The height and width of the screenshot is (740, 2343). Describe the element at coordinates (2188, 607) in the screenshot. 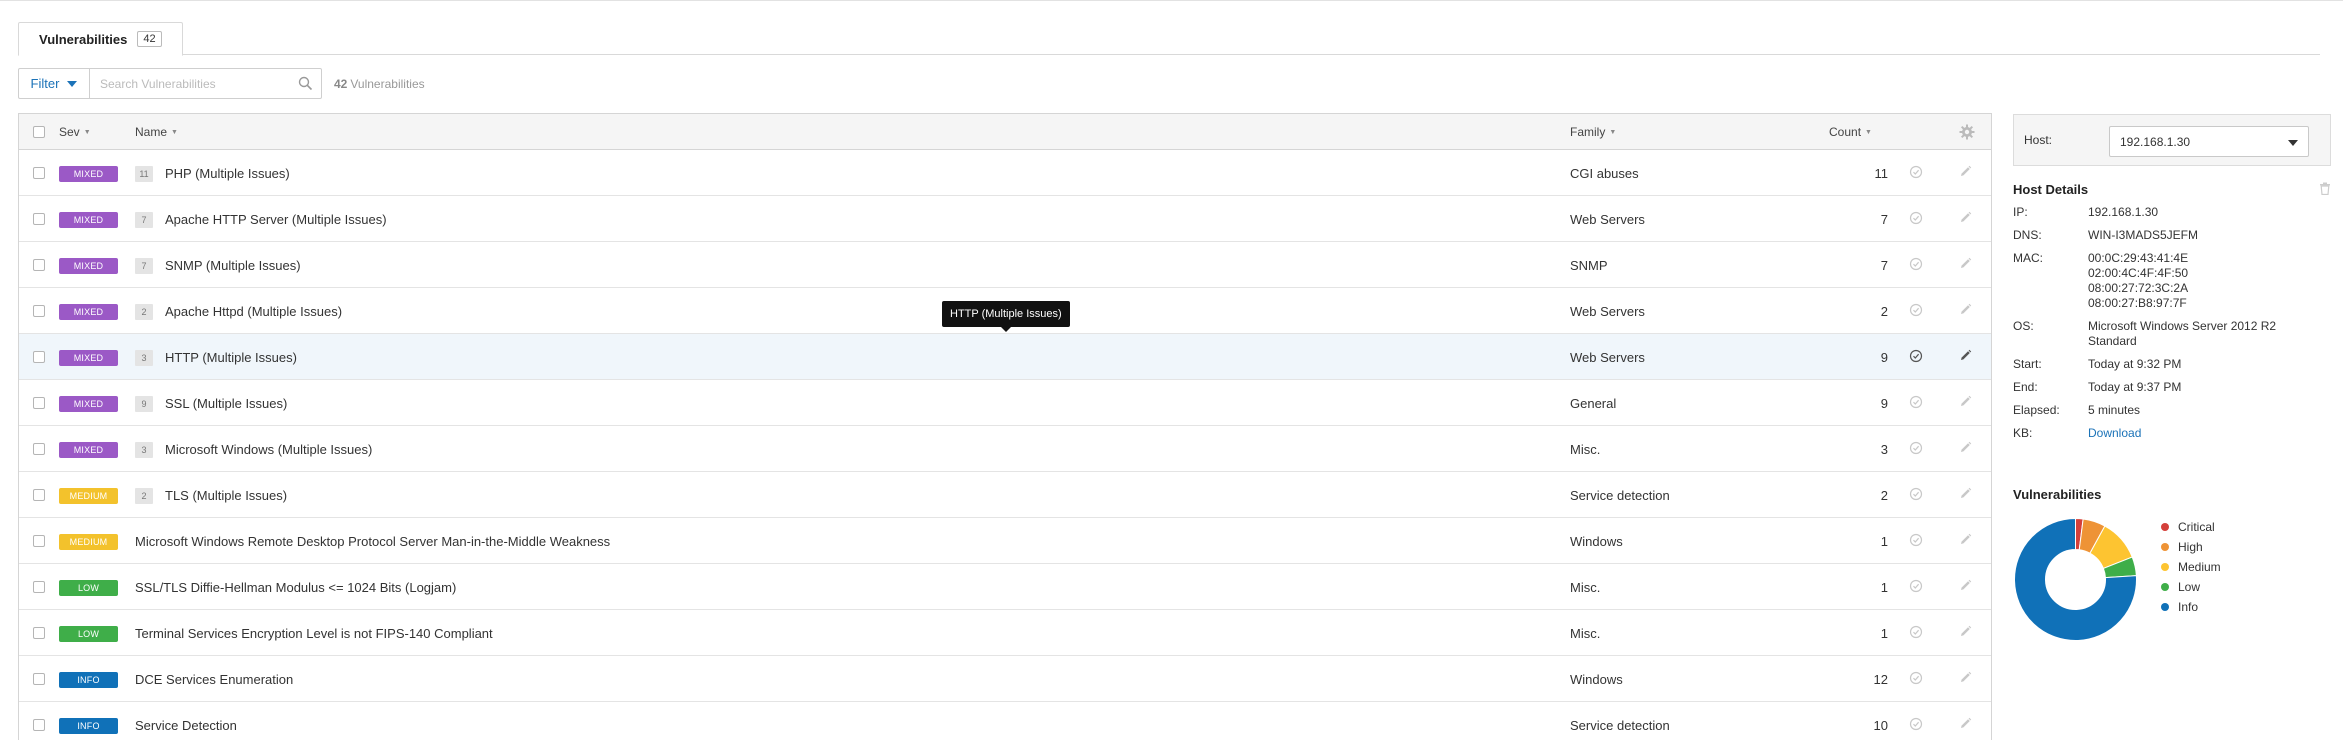

I see `legend-label: Info` at that location.